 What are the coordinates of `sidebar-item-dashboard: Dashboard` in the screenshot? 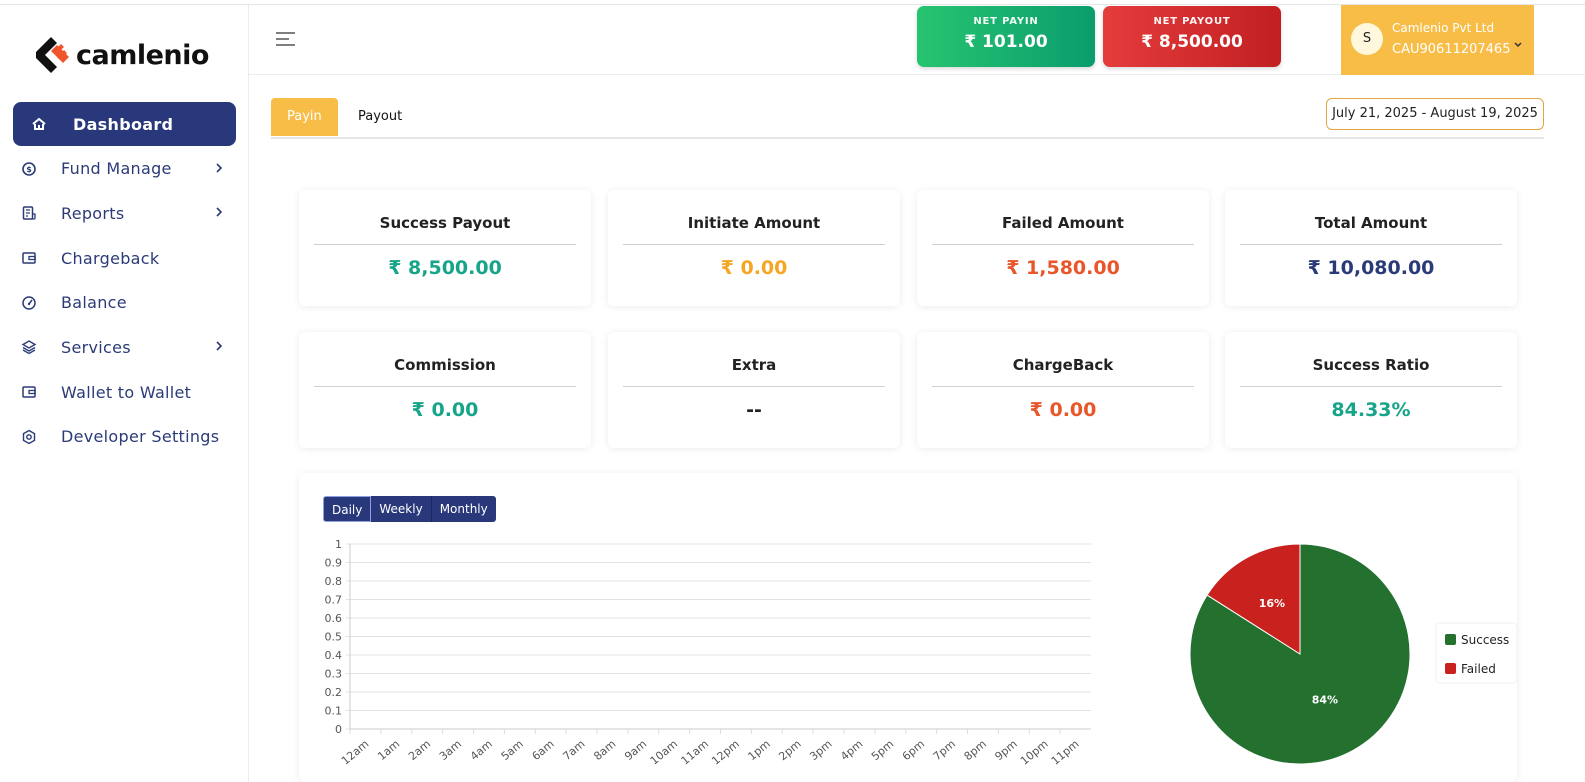 It's located at (124, 124).